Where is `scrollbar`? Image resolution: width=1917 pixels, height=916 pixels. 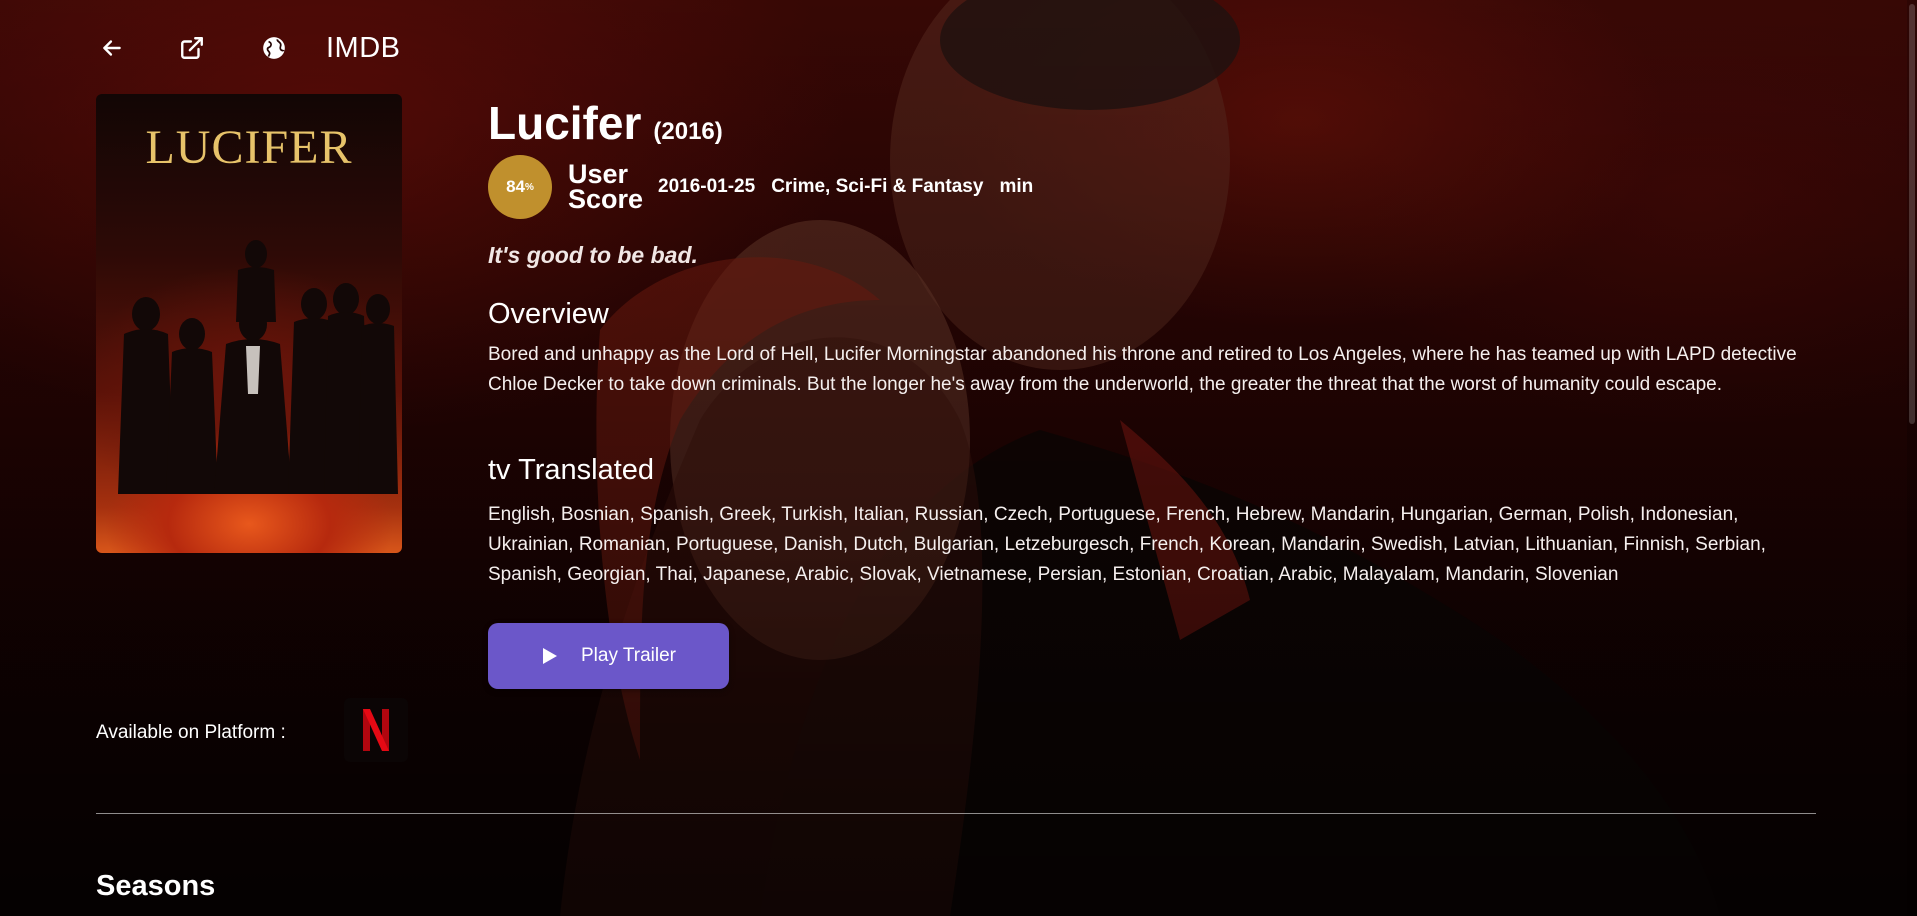
scrollbar is located at coordinates (1912, 458).